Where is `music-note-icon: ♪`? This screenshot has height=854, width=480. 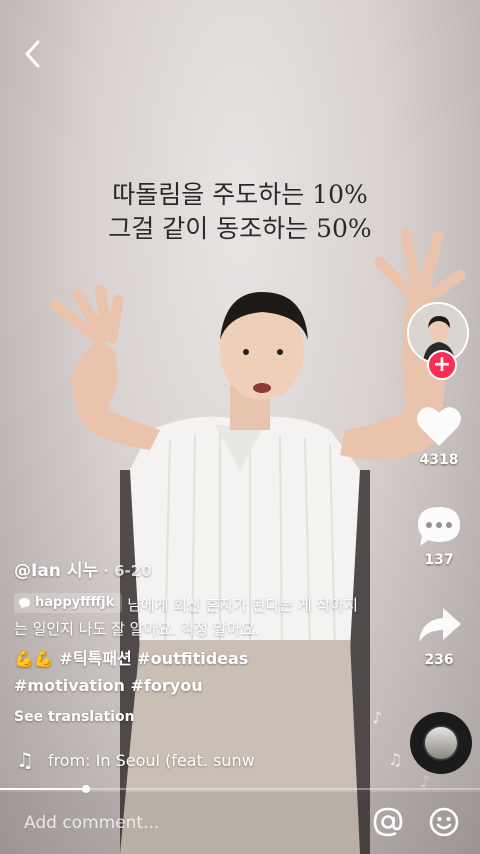 music-note-icon: ♪ is located at coordinates (377, 717).